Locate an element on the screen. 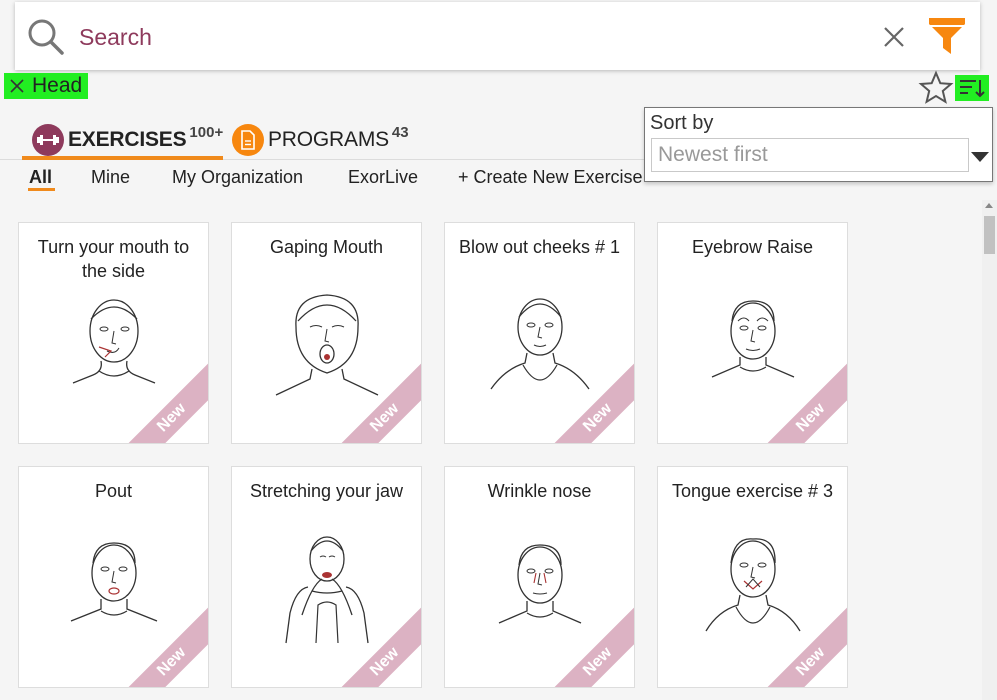  exercise-card: Wrinkle nose New is located at coordinates (539, 577).